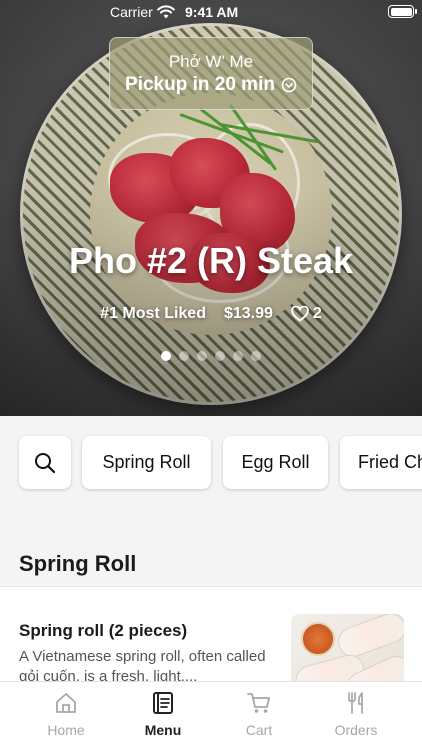 The width and height of the screenshot is (422, 750). Describe the element at coordinates (258, 703) in the screenshot. I see `cart-icon` at that location.